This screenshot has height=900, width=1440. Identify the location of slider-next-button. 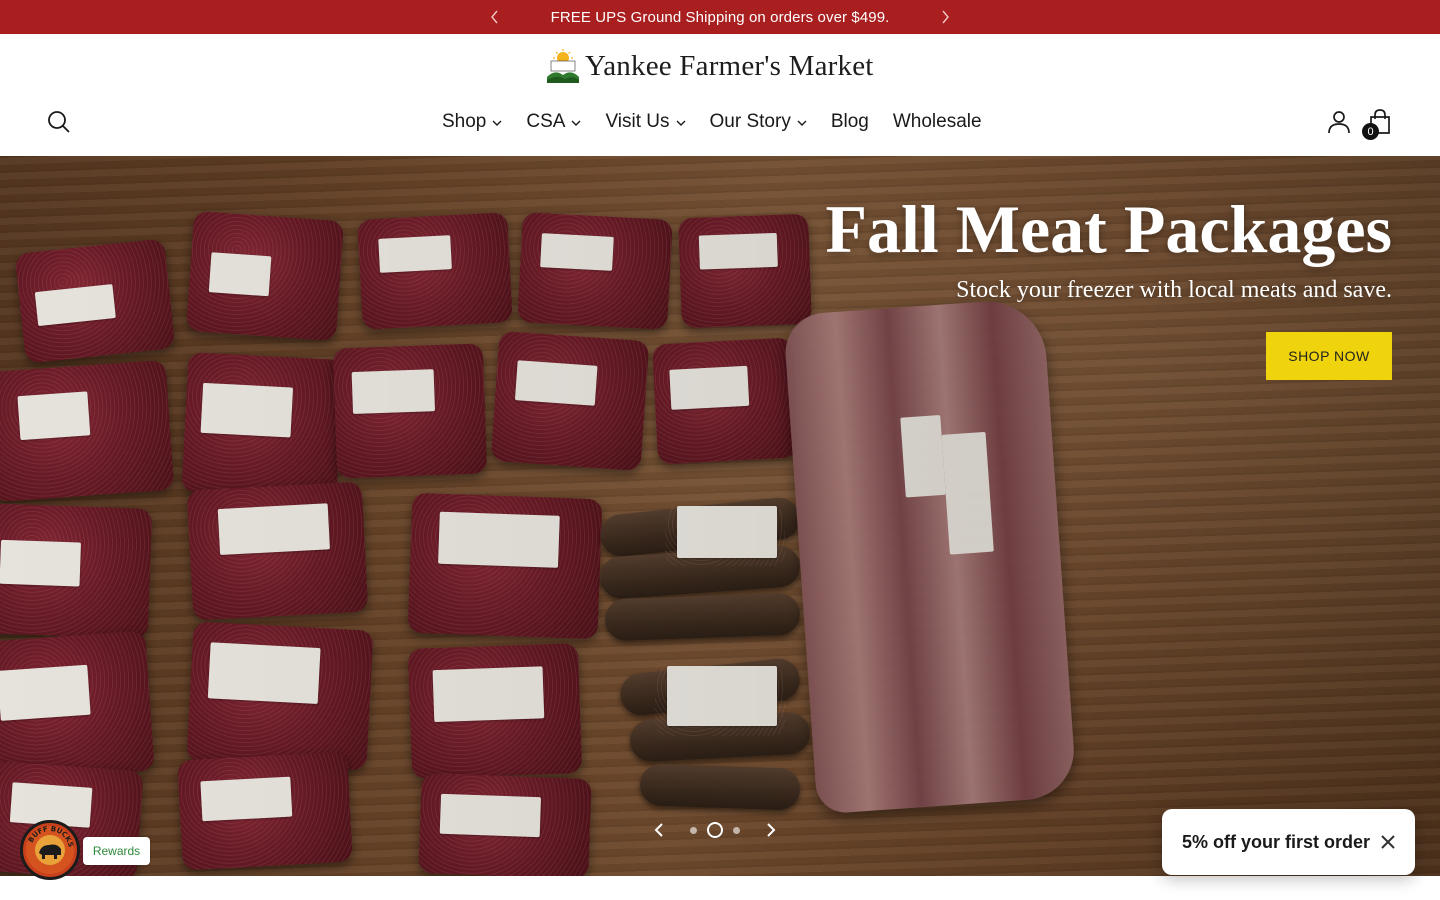
(771, 830).